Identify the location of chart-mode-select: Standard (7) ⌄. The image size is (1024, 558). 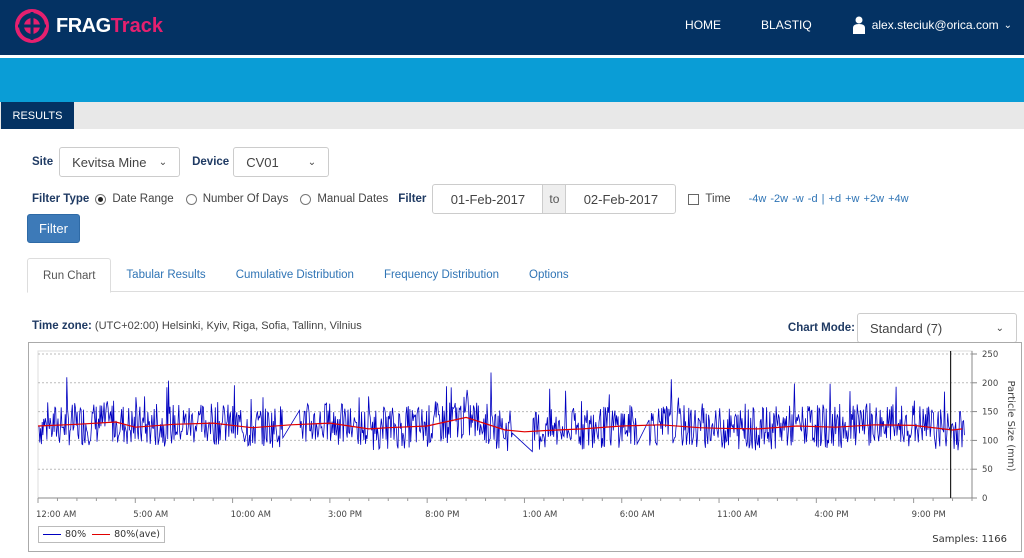
(937, 328).